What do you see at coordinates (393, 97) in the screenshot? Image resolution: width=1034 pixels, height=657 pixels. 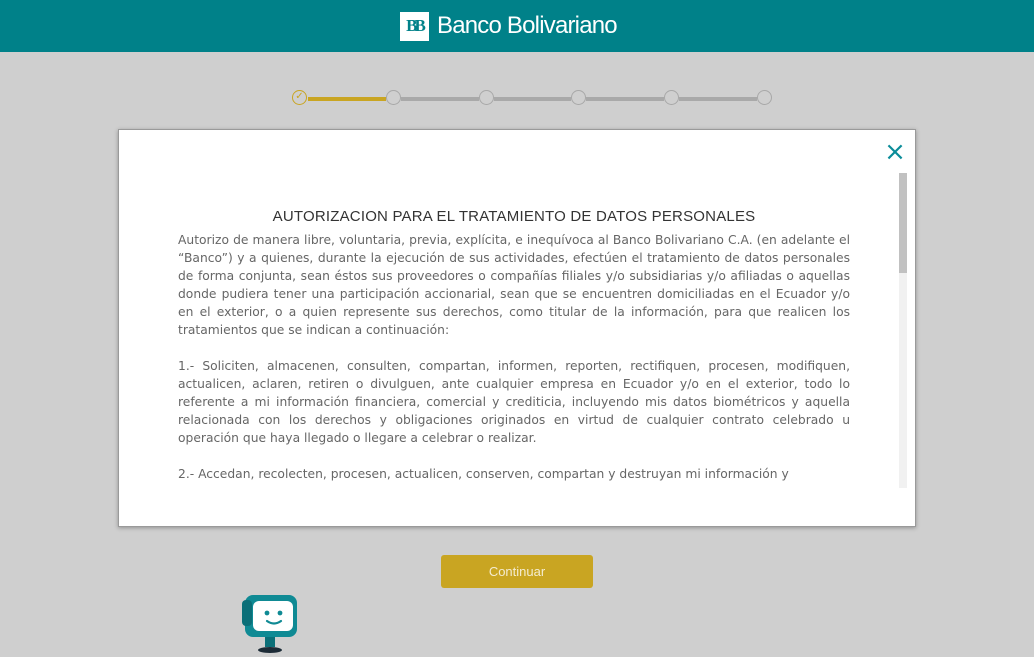 I see `step-2-dot` at bounding box center [393, 97].